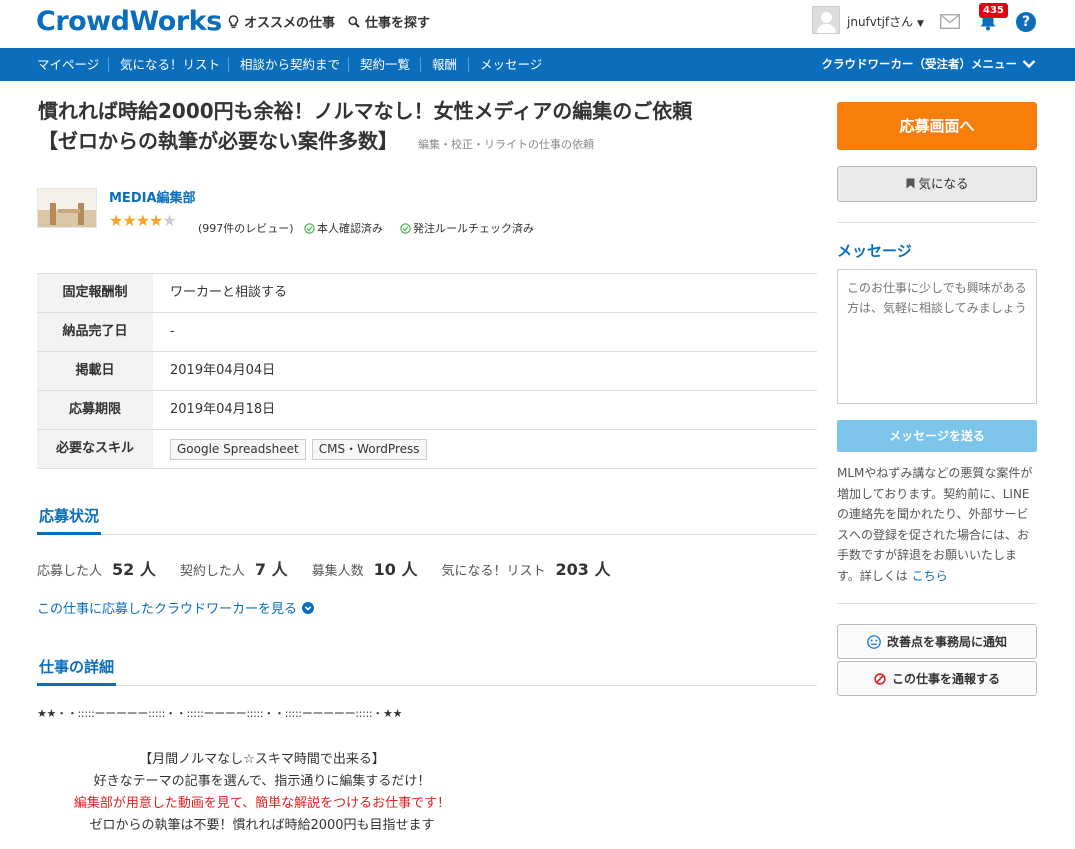  What do you see at coordinates (262, 825) in the screenshot?
I see `description-line: ゼロからの執筆は不要！慣れれば時給2000円も目指せます` at bounding box center [262, 825].